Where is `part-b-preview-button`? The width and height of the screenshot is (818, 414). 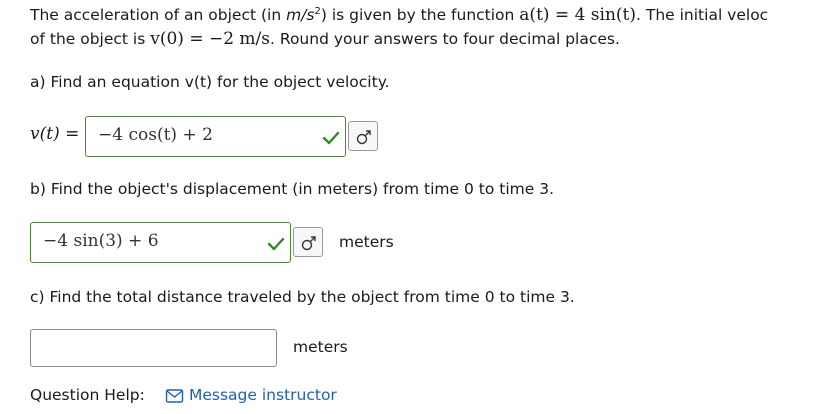 part-b-preview-button is located at coordinates (308, 242).